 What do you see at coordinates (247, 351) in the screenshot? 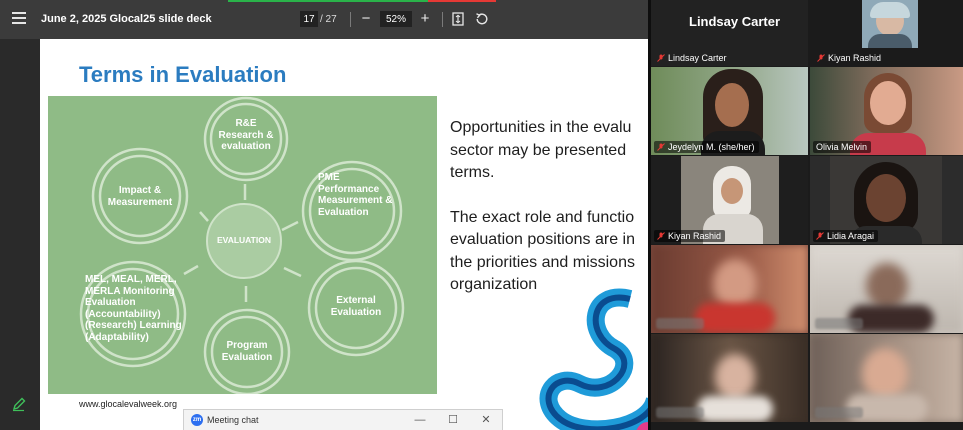
I see `diagram-node-program-evaluation: Program Evaluation` at bounding box center [247, 351].